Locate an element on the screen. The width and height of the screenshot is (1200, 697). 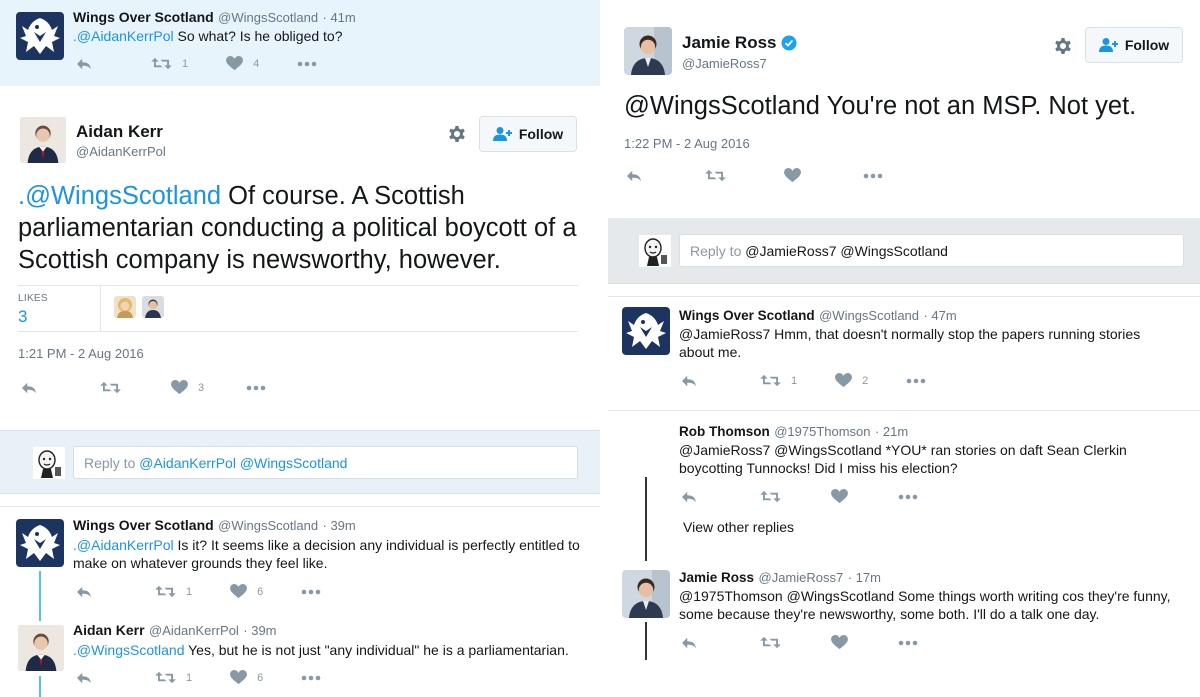
tweet-time: · 41m is located at coordinates (339, 17).